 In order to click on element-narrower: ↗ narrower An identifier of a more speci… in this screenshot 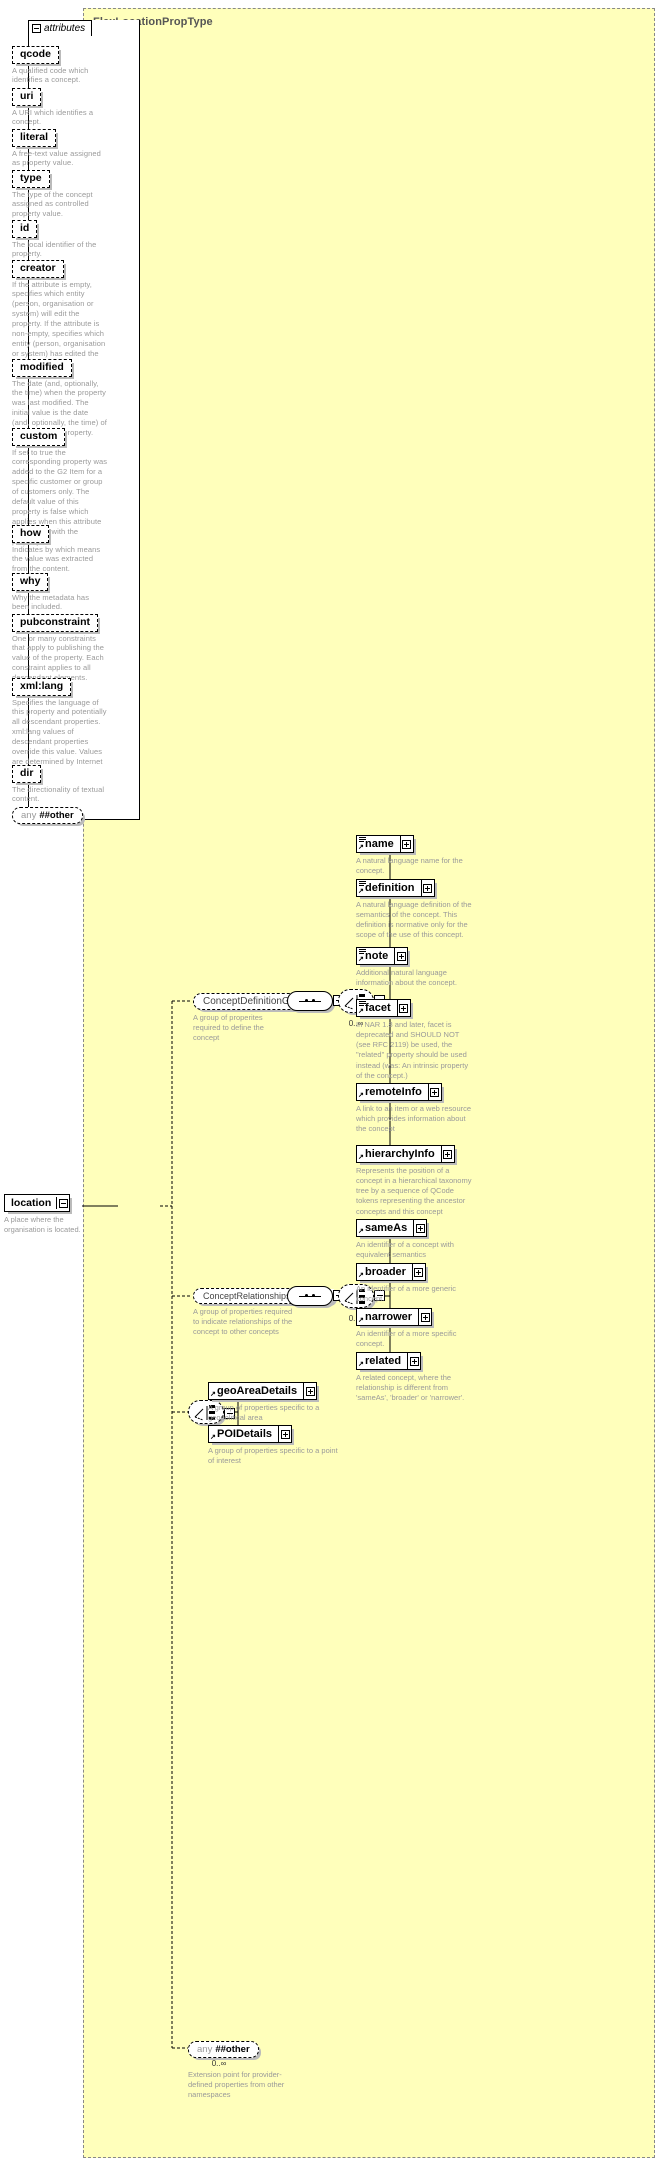, I will do `click(415, 1328)`.